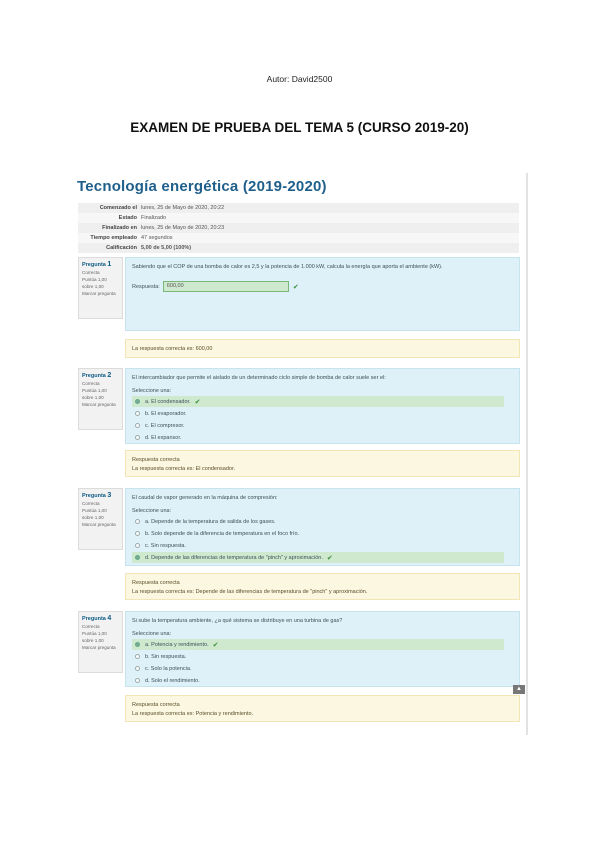 The height and width of the screenshot is (848, 599). Describe the element at coordinates (97, 264) in the screenshot. I see `question-number: Pregunta 1` at that location.